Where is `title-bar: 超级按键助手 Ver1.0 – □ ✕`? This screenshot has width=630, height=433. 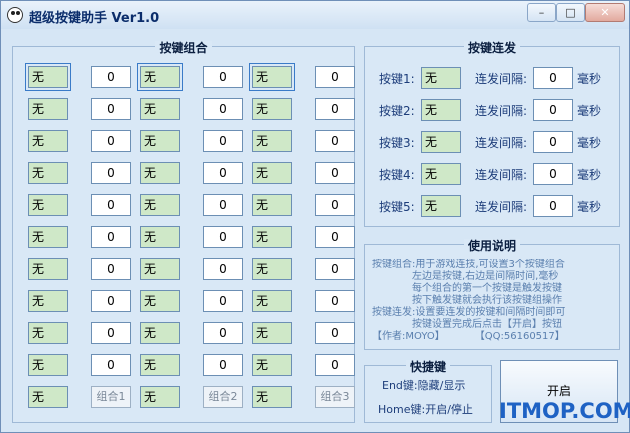 title-bar: 超级按键助手 Ver1.0 – □ ✕ is located at coordinates (315, 15).